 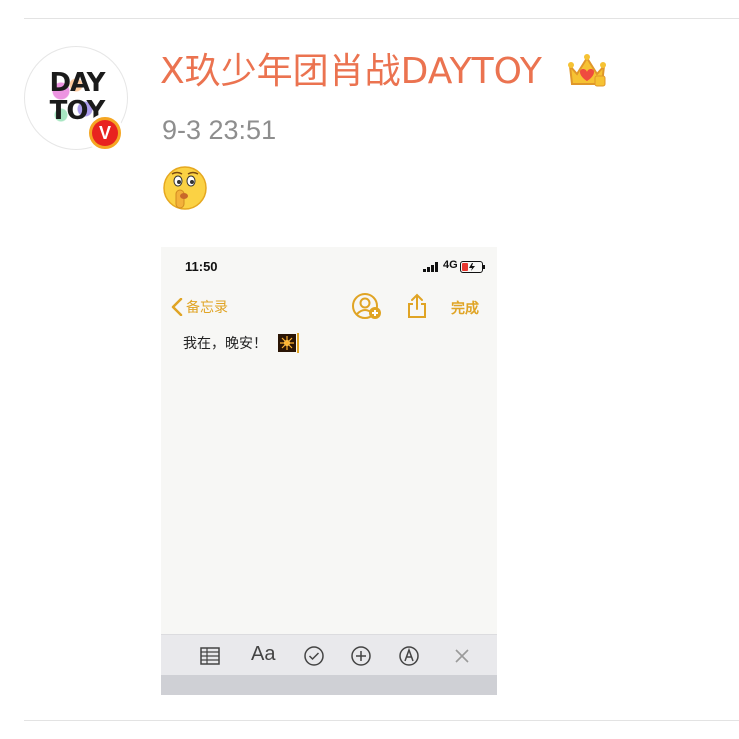 I want to click on note-toolbar: Aa, so click(x=329, y=655).